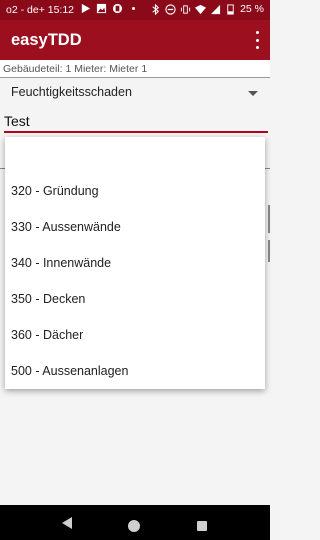 Image resolution: width=320 pixels, height=540 pixels. What do you see at coordinates (67, 523) in the screenshot?
I see `back-icon` at bounding box center [67, 523].